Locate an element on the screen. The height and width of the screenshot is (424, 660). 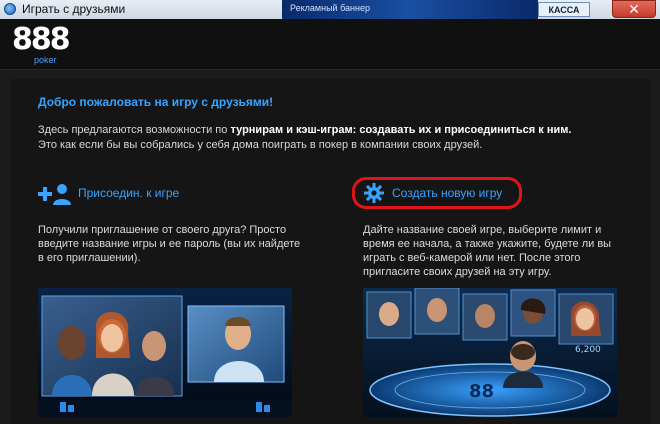
join-illustration is located at coordinates (165, 352).